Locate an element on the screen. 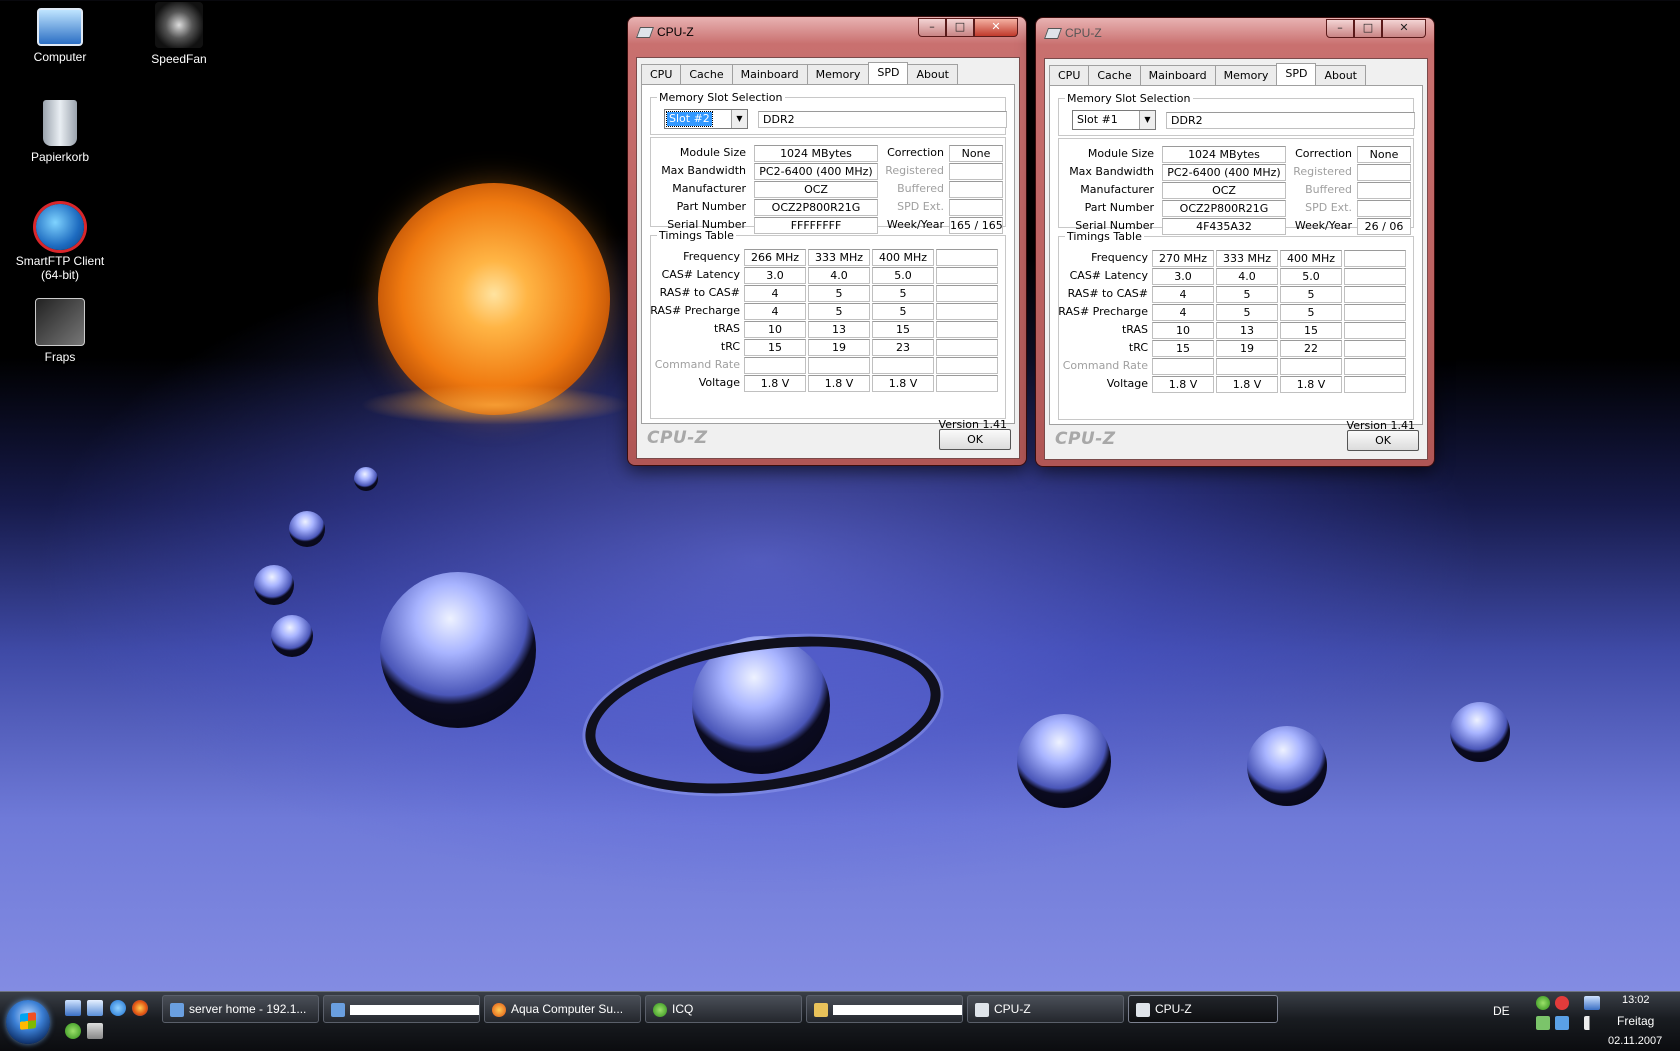 The width and height of the screenshot is (1680, 1051). label-manufacturer: Manufacturer is located at coordinates (709, 188).